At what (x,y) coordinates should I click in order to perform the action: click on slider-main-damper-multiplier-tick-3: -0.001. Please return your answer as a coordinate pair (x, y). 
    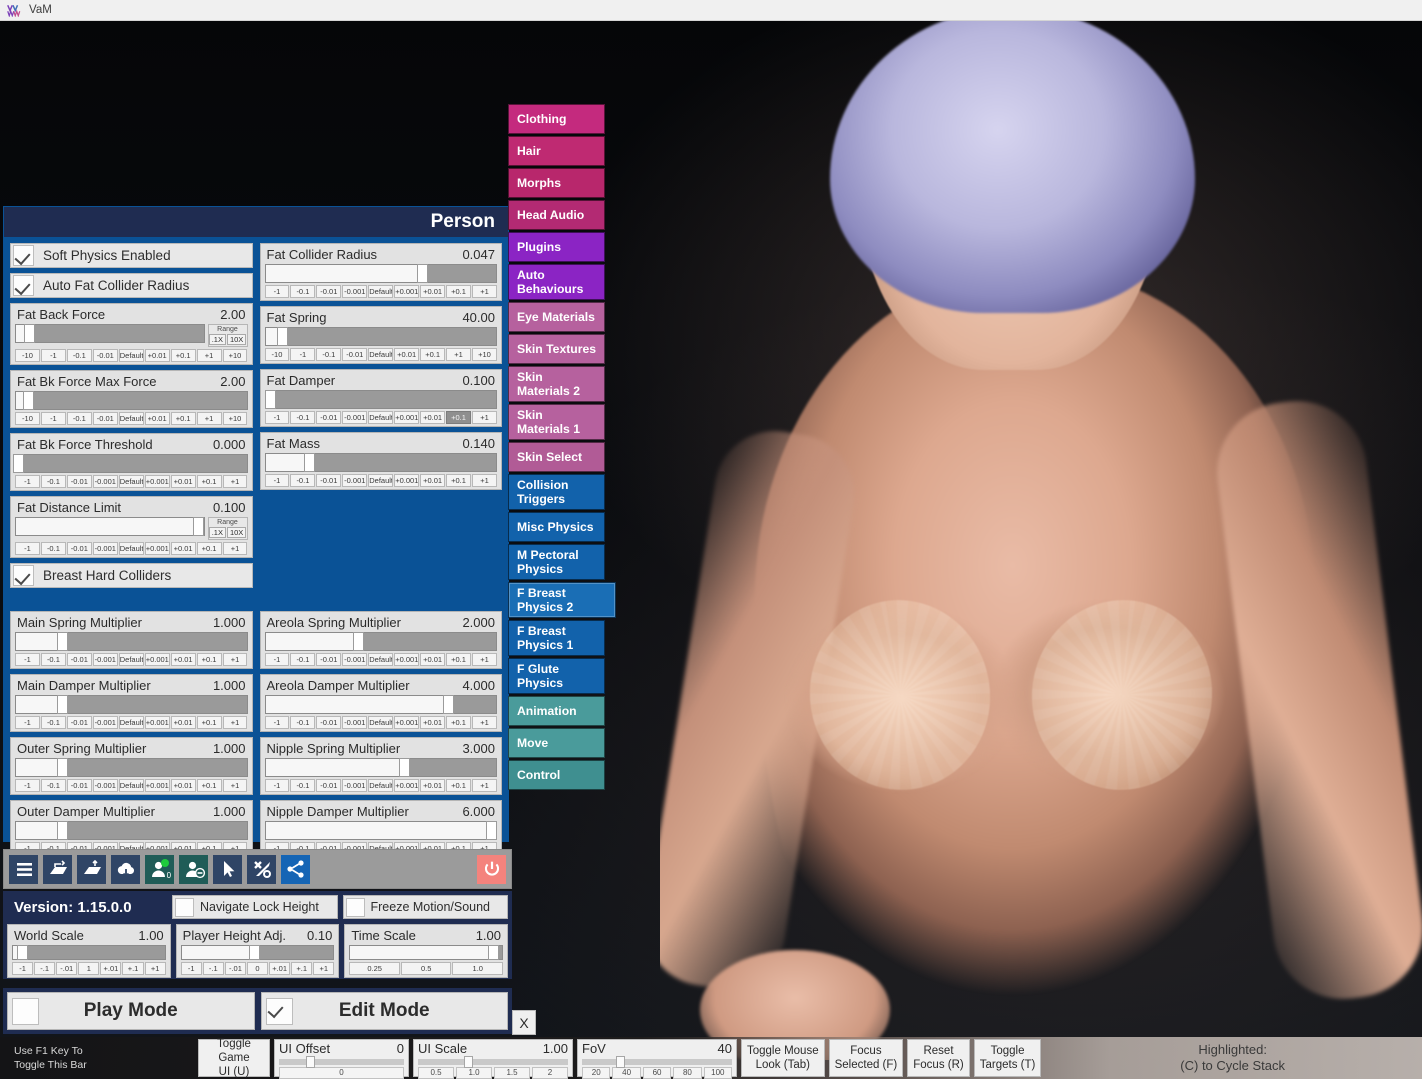
    Looking at the image, I should click on (105, 722).